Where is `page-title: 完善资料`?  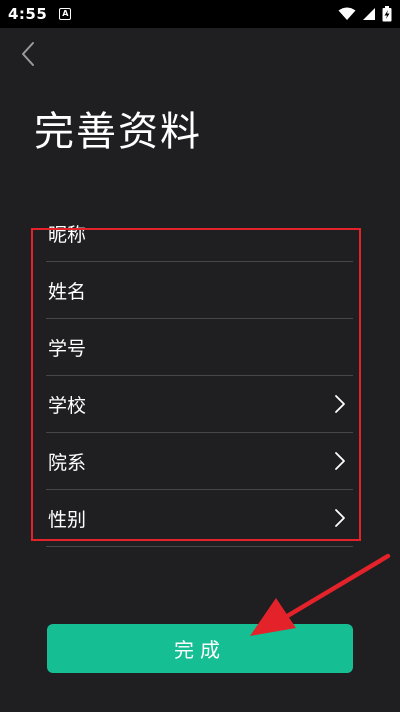 page-title: 完善资料 is located at coordinates (118, 132).